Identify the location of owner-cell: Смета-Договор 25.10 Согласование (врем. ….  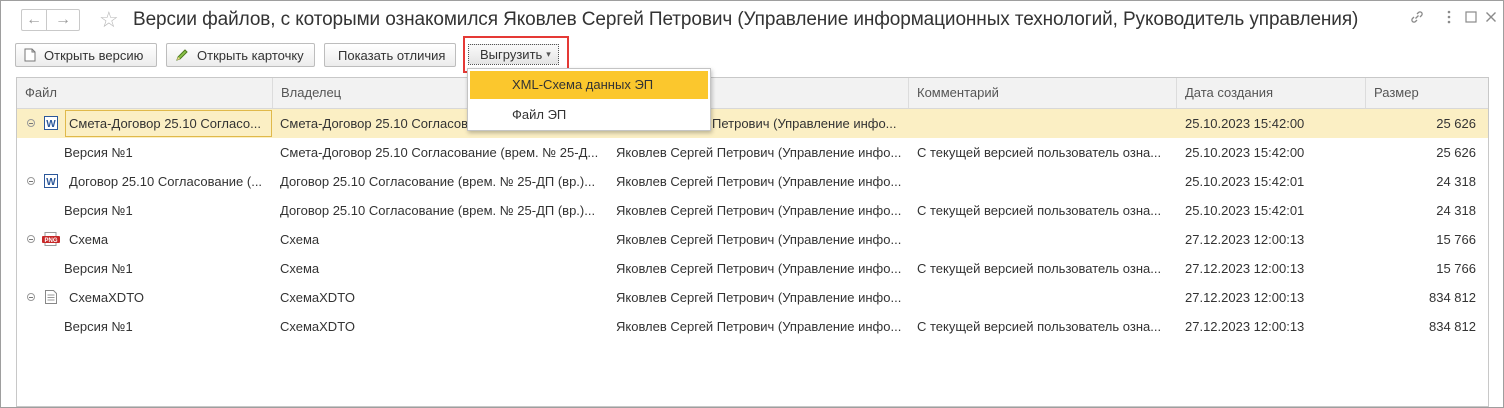
(439, 152).